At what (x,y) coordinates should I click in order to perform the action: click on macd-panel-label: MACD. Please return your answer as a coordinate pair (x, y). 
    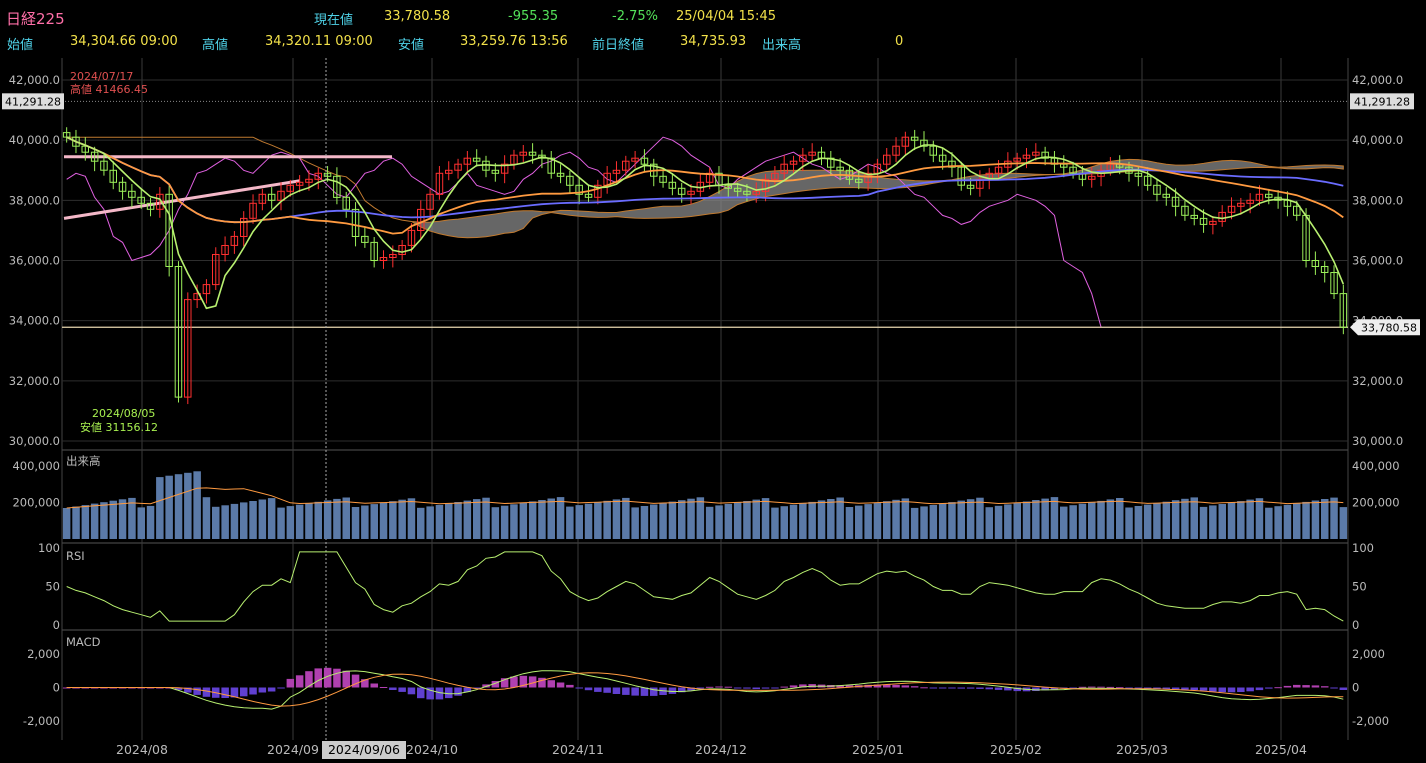
    Looking at the image, I should click on (83, 642).